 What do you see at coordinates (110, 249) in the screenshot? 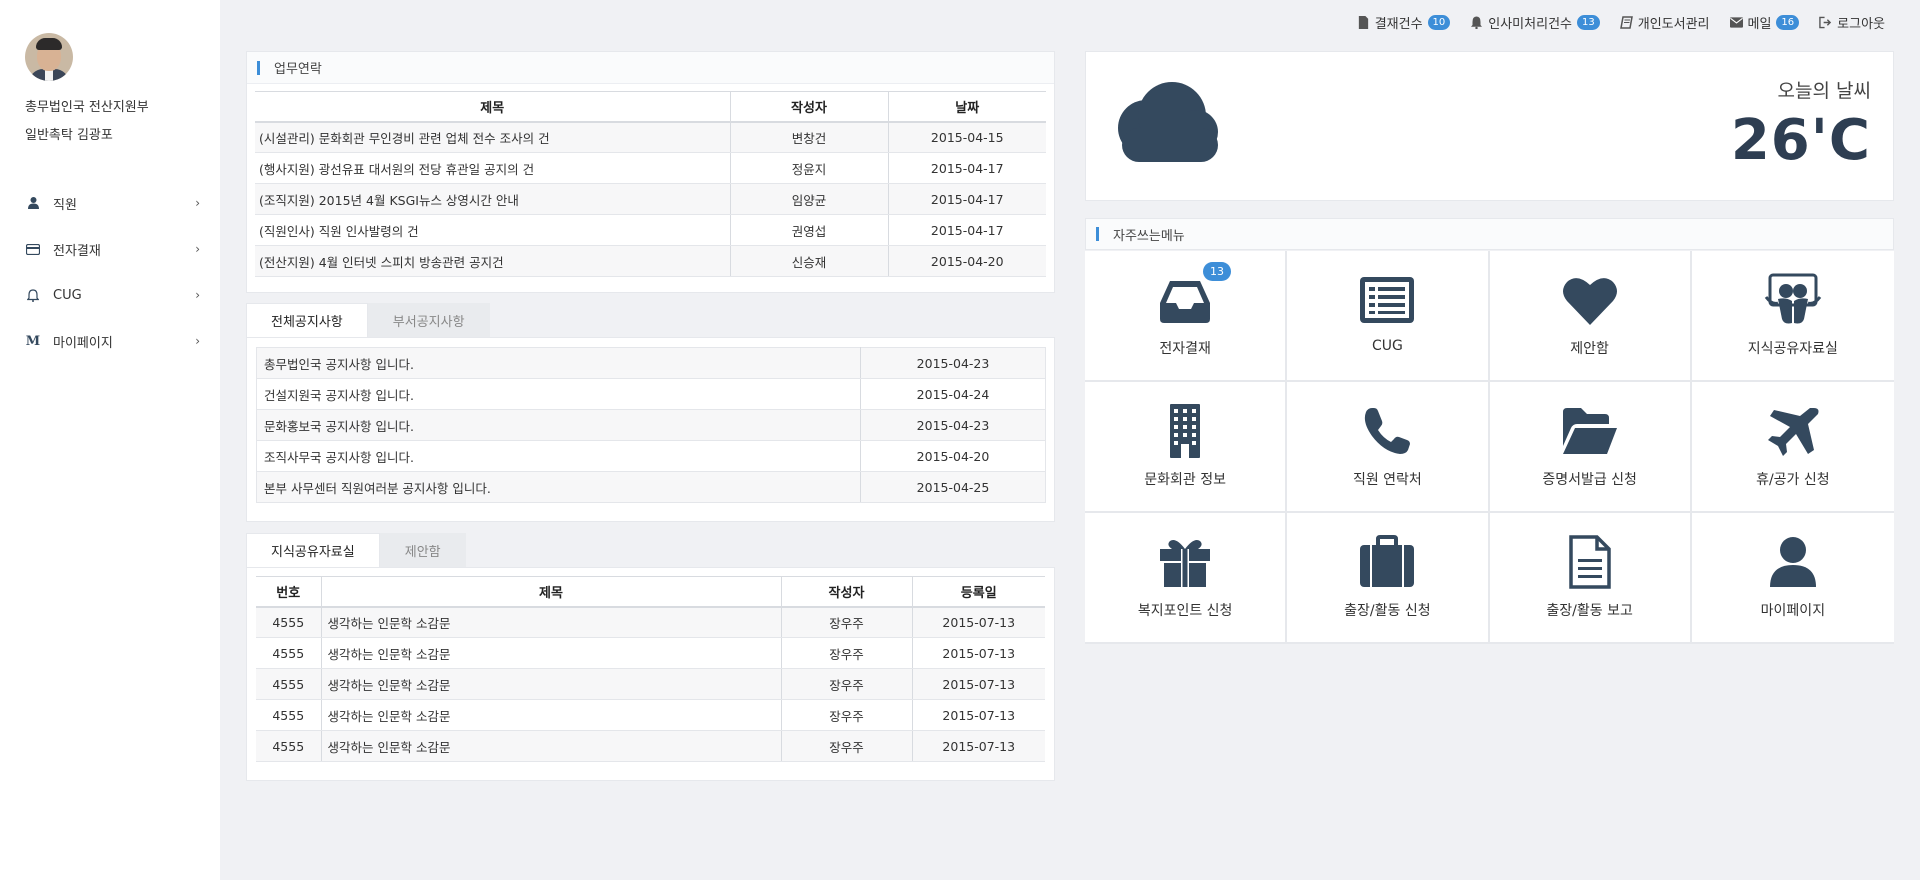
I see `sidebar-item-approval: 전자결재 ›` at bounding box center [110, 249].